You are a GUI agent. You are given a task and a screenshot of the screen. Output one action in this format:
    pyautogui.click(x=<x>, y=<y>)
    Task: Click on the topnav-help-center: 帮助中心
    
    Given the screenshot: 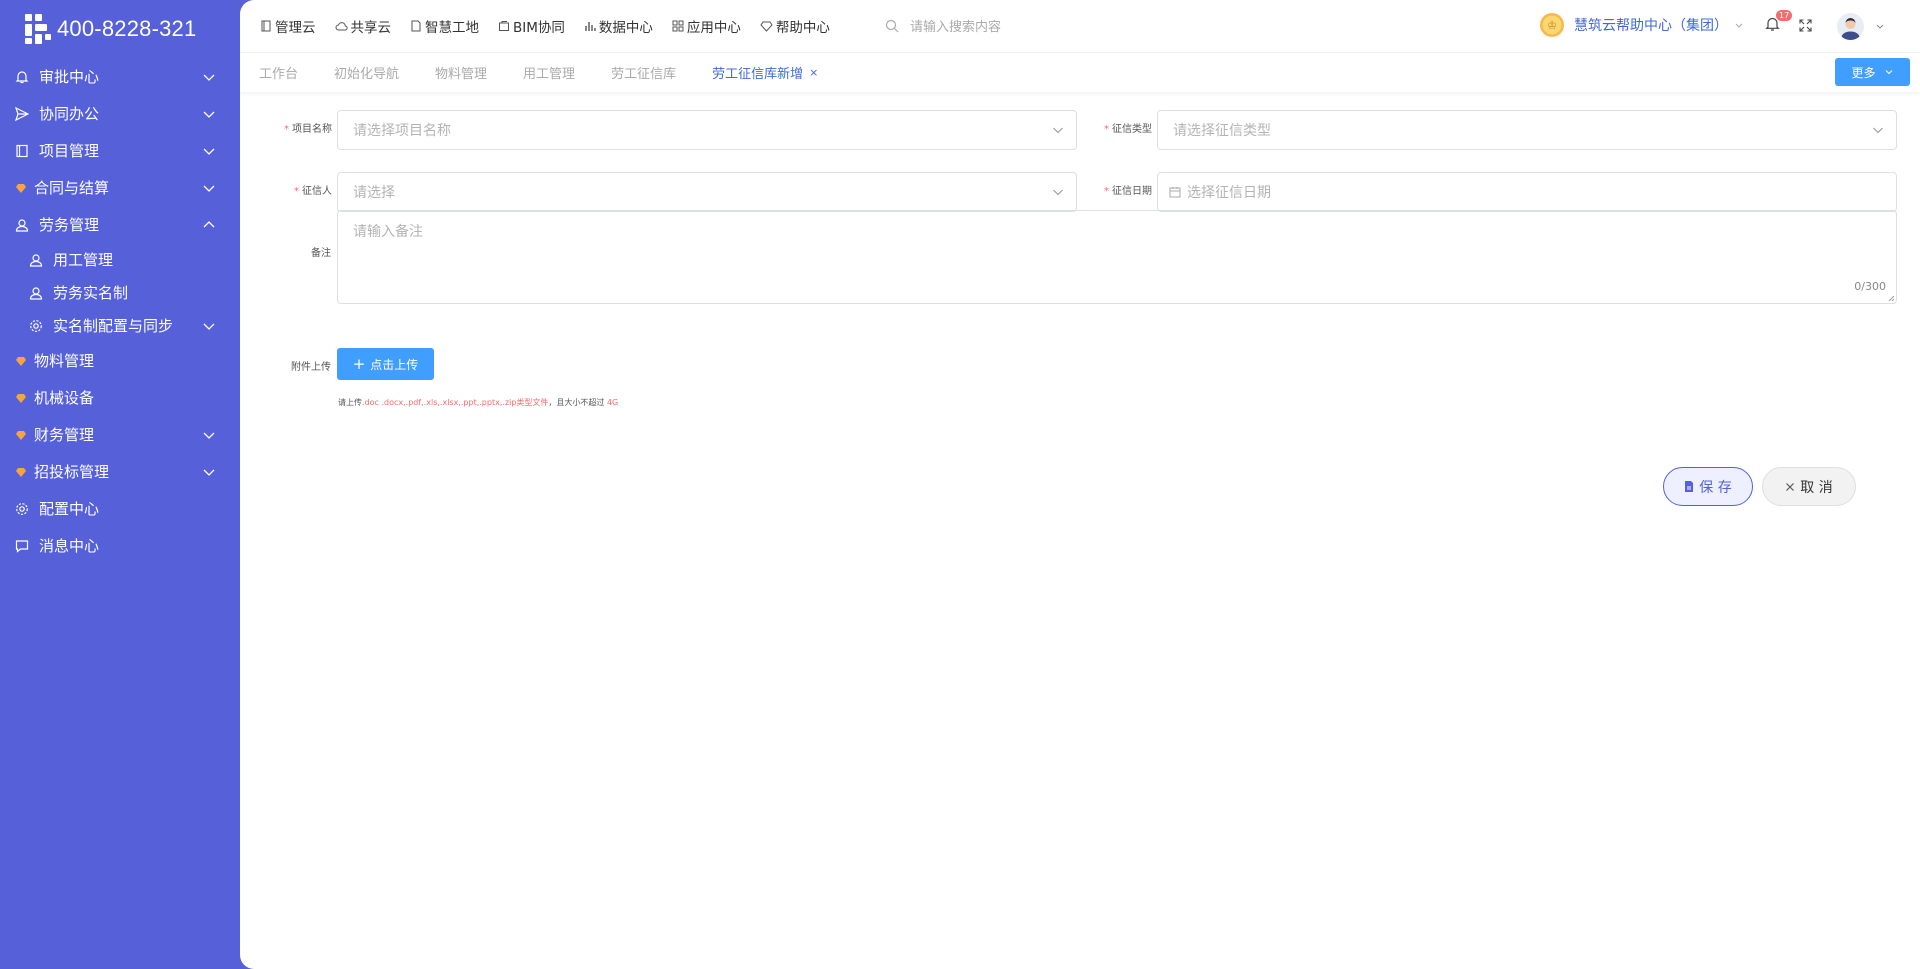 What is the action you would take?
    pyautogui.click(x=795, y=26)
    